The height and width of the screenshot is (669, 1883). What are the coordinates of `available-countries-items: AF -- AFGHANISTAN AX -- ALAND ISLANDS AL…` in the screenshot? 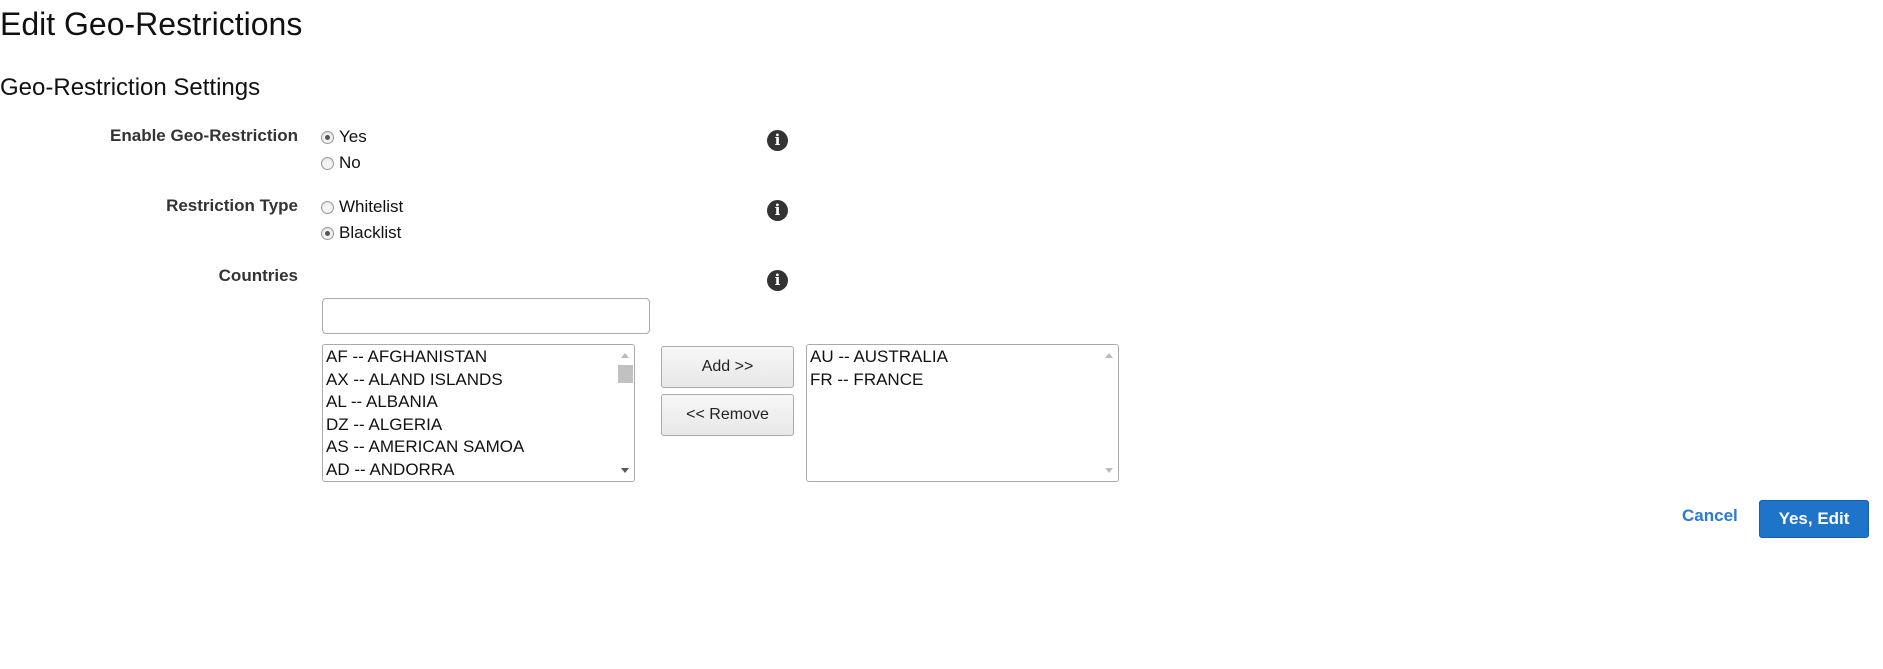 It's located at (471, 413).